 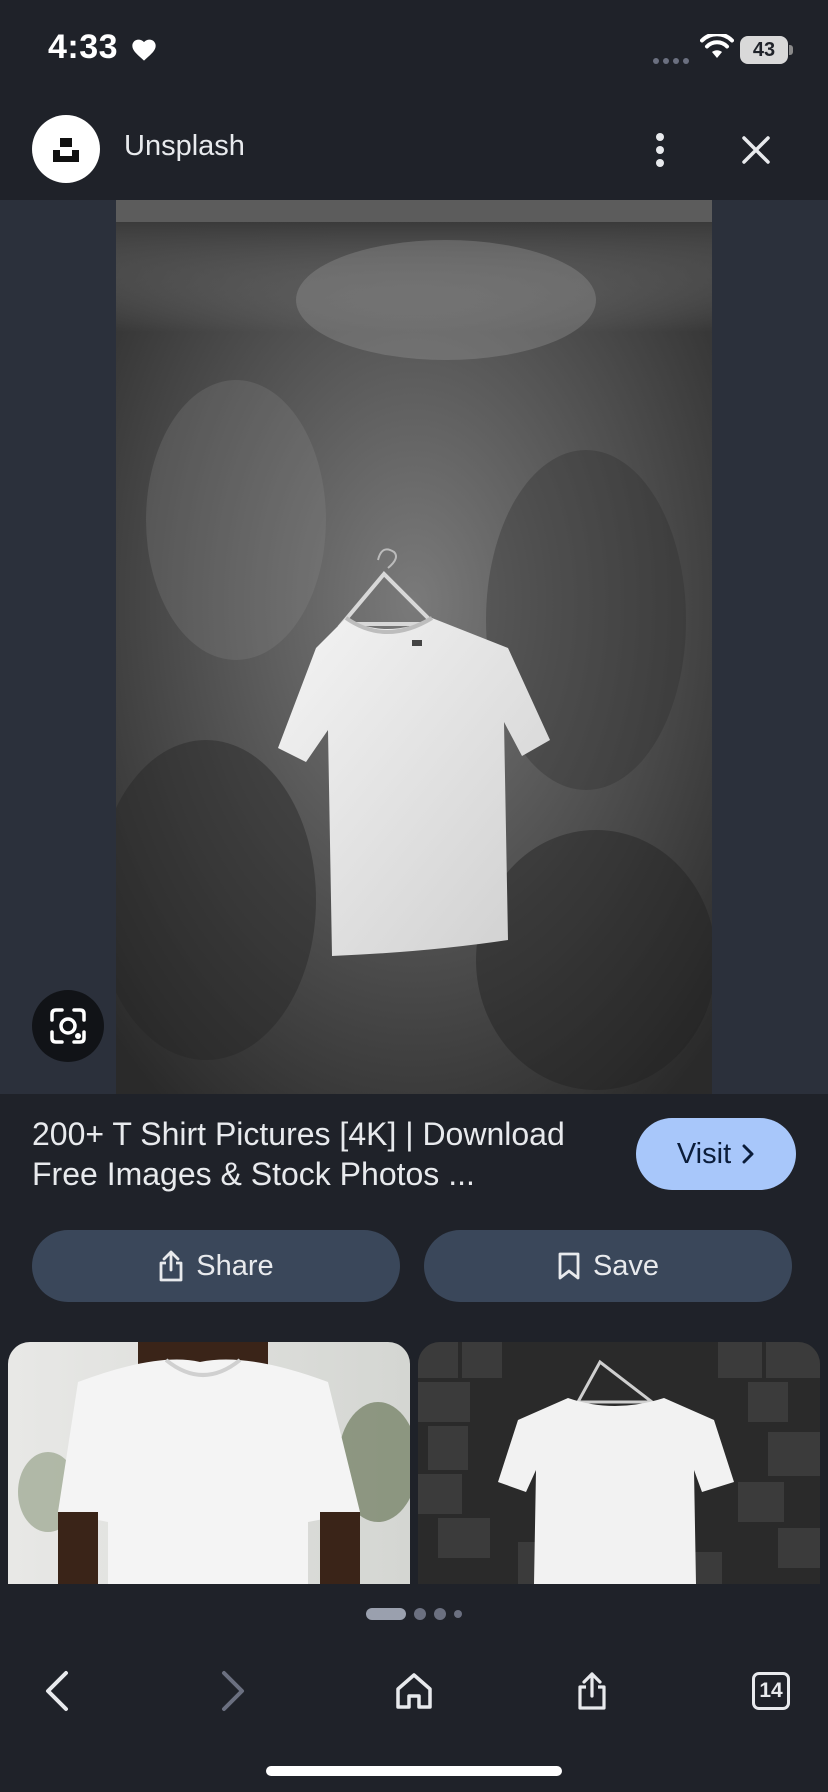 I want to click on home-icon, so click(x=414, y=1691).